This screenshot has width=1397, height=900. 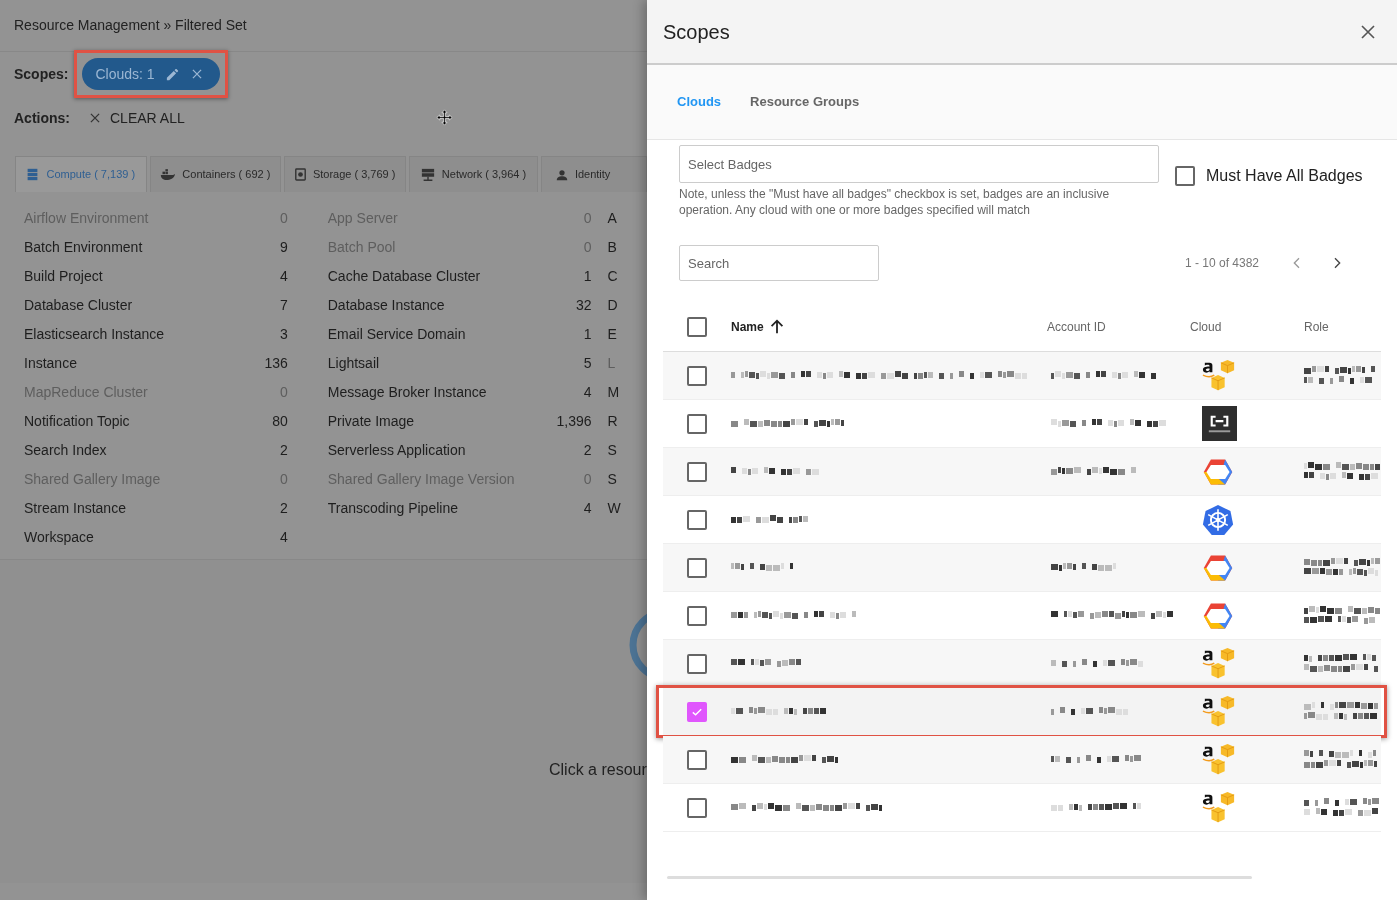 What do you see at coordinates (612, 305) in the screenshot?
I see `resource-type-link: D` at bounding box center [612, 305].